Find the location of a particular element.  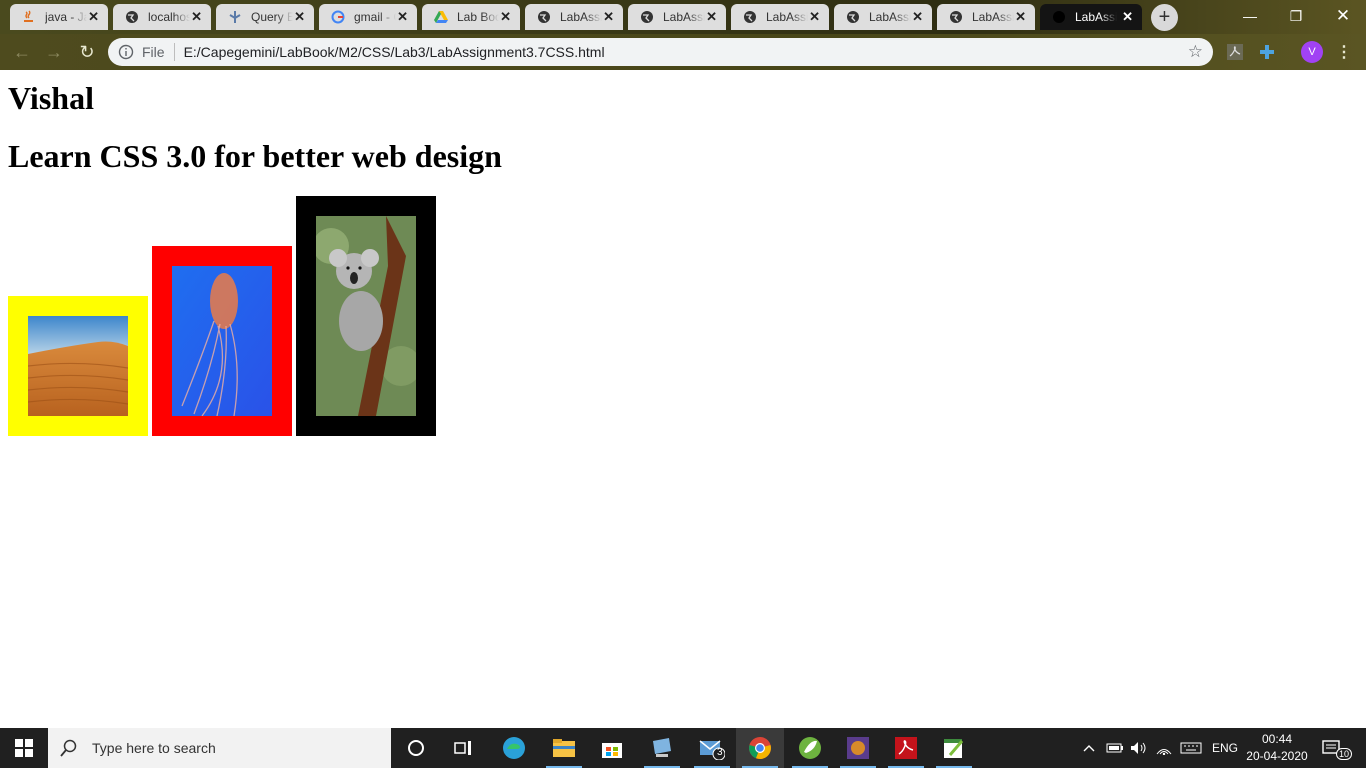

store-app is located at coordinates (612, 748).